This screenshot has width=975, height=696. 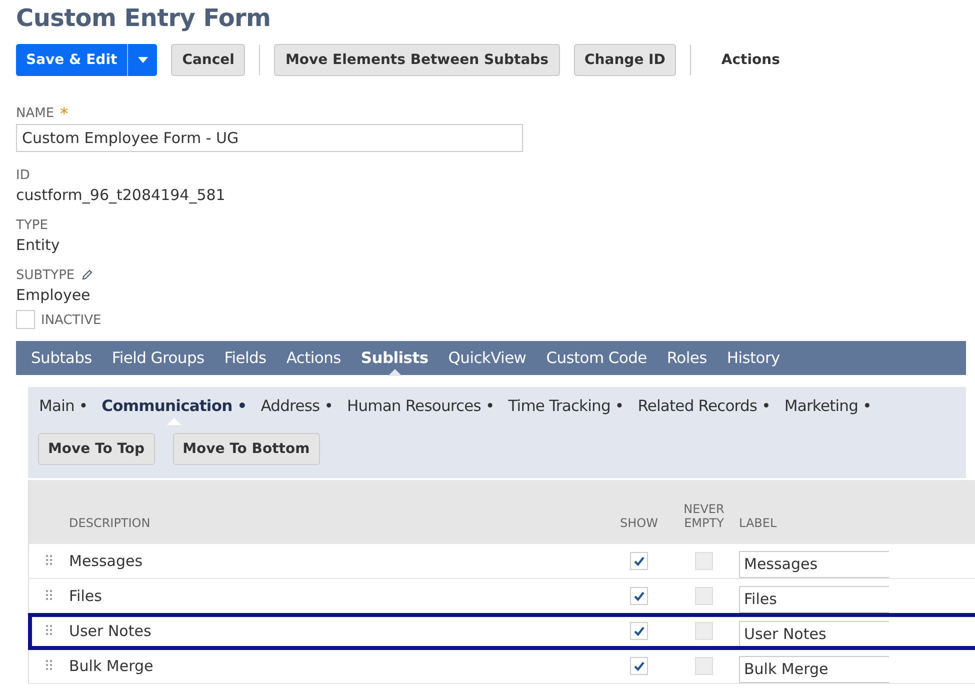 What do you see at coordinates (814, 669) in the screenshot?
I see `label-input-field: Bulk Merge` at bounding box center [814, 669].